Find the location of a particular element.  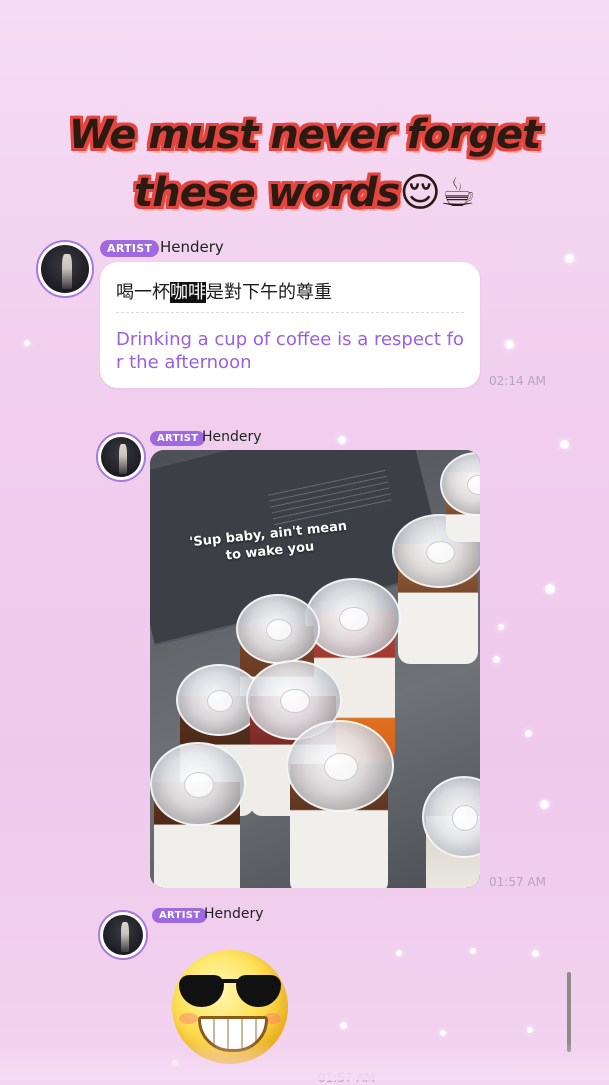

message-text: 喝一杯咖啡是對下午的尊重 is located at coordinates (224, 291).